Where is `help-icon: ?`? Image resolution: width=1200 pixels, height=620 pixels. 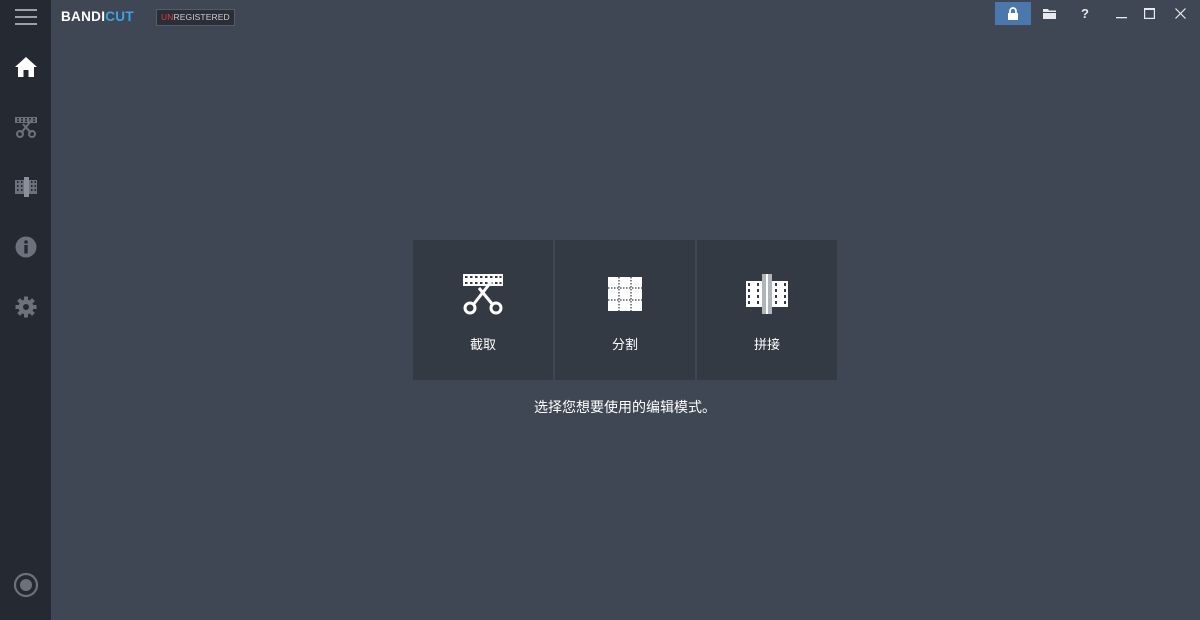
help-icon: ? is located at coordinates (1085, 13).